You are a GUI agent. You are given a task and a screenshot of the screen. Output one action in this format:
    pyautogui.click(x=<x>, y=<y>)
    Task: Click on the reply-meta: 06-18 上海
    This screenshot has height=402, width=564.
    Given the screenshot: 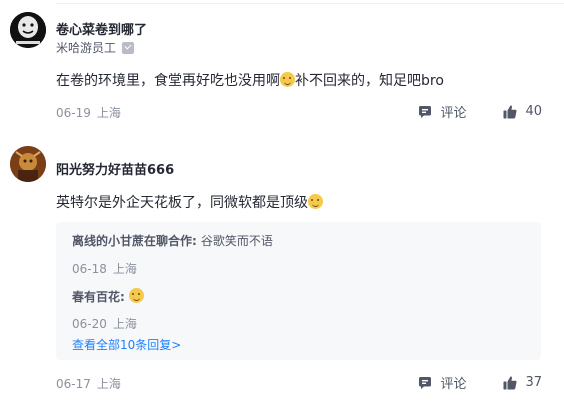 What is the action you would take?
    pyautogui.click(x=104, y=268)
    